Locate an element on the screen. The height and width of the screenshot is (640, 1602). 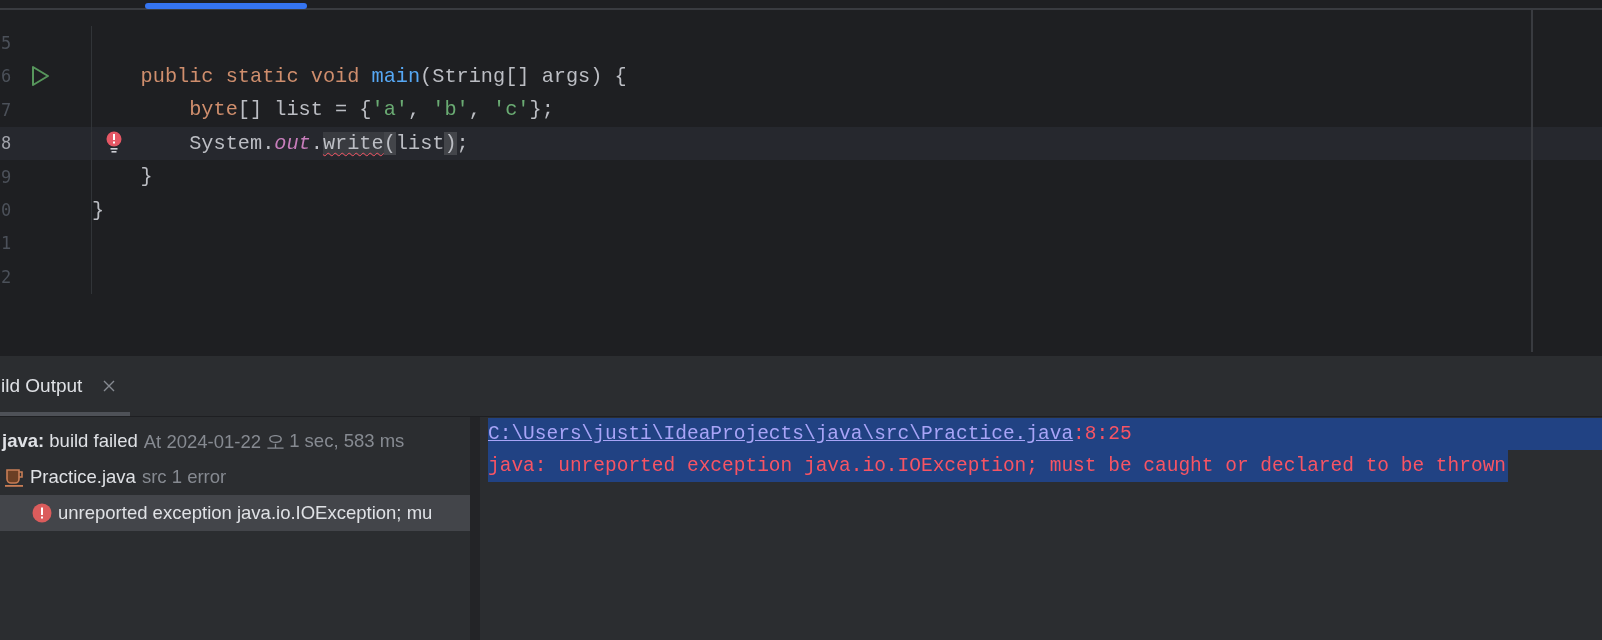
line-number: 8 is located at coordinates (7, 143).